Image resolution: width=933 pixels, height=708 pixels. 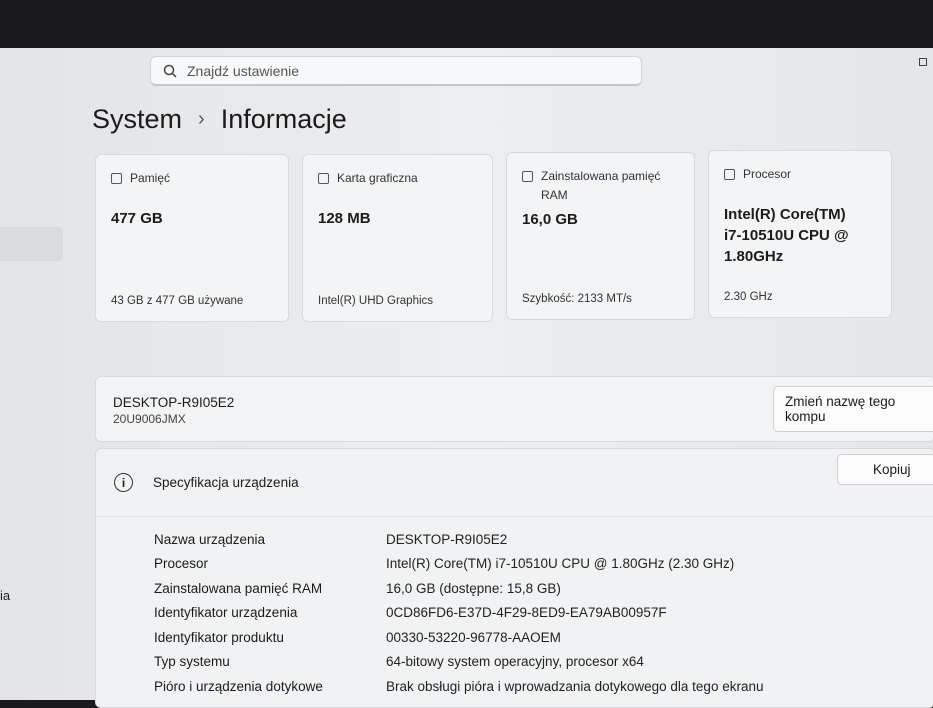 I want to click on search-input: Znajdź ustawienie, so click(x=396, y=71).